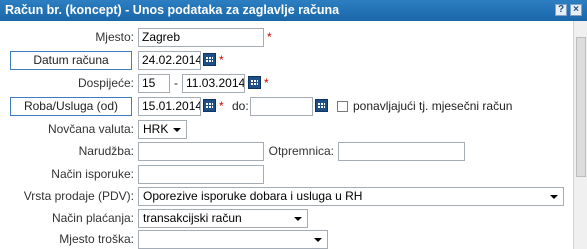  What do you see at coordinates (169, 106) in the screenshot?
I see `roba-usluga-from-input: 15.01.2014` at bounding box center [169, 106].